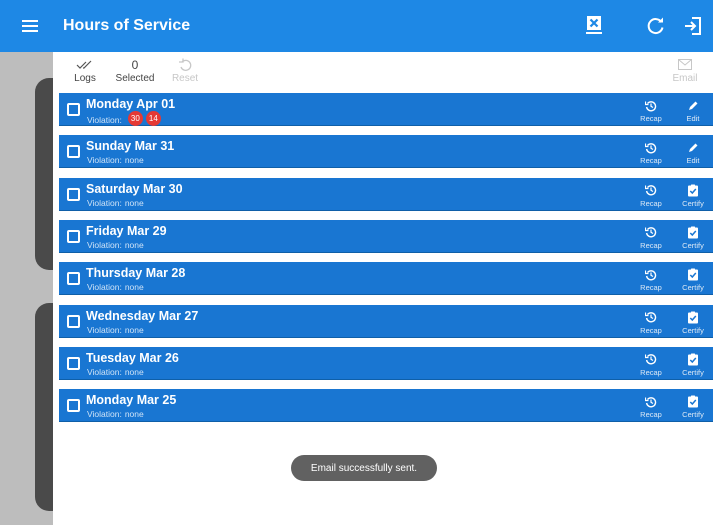  Describe the element at coordinates (693, 26) in the screenshot. I see `logout-icon` at that location.